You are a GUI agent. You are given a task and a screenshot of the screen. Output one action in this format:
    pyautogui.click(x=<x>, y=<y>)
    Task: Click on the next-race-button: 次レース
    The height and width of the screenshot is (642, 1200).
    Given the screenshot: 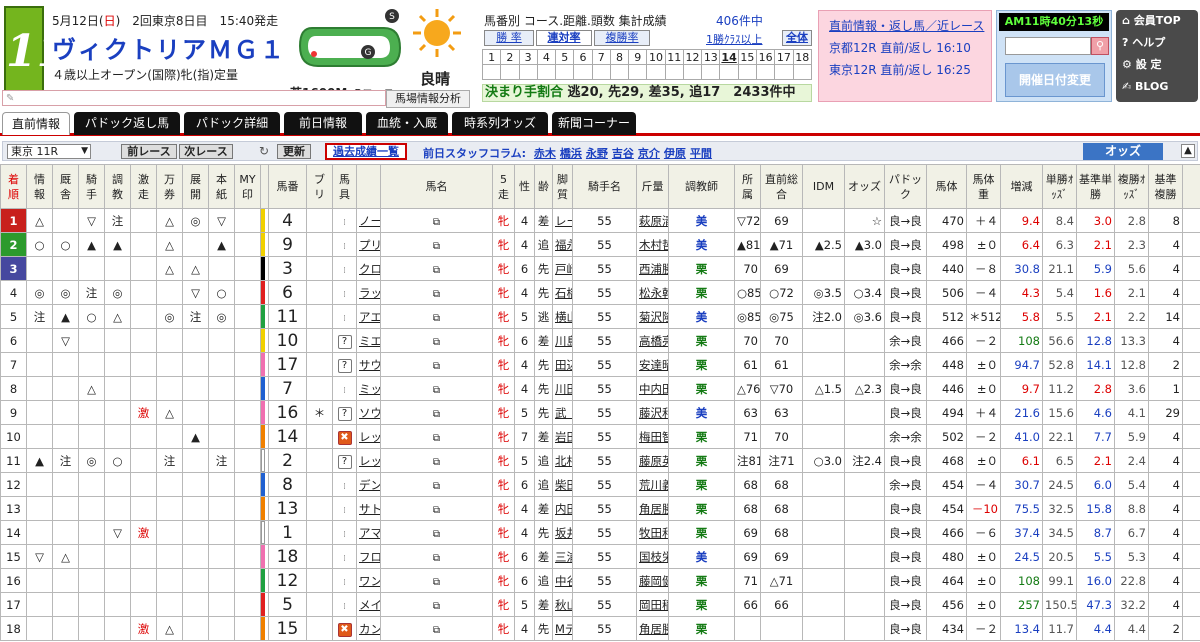 What is the action you would take?
    pyautogui.click(x=206, y=151)
    